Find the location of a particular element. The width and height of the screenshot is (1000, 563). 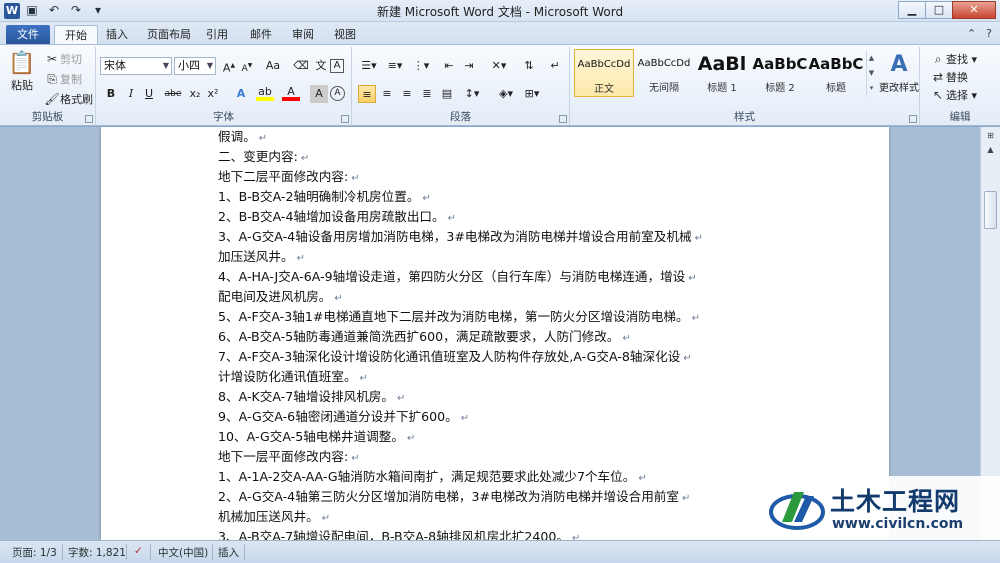

font-size-combo: 小四 ▼ is located at coordinates (195, 66).